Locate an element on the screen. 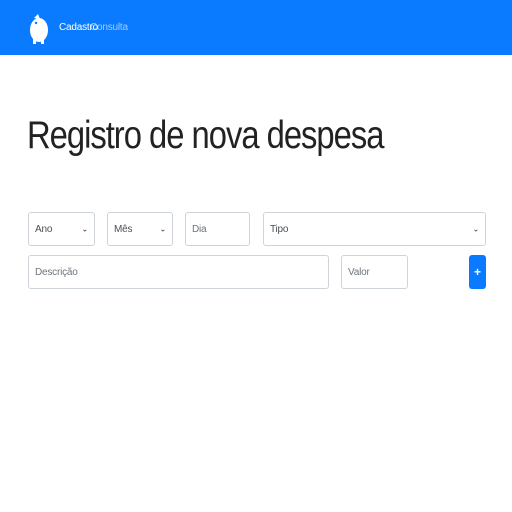  tipo-select-value: Tipo is located at coordinates (279, 229).